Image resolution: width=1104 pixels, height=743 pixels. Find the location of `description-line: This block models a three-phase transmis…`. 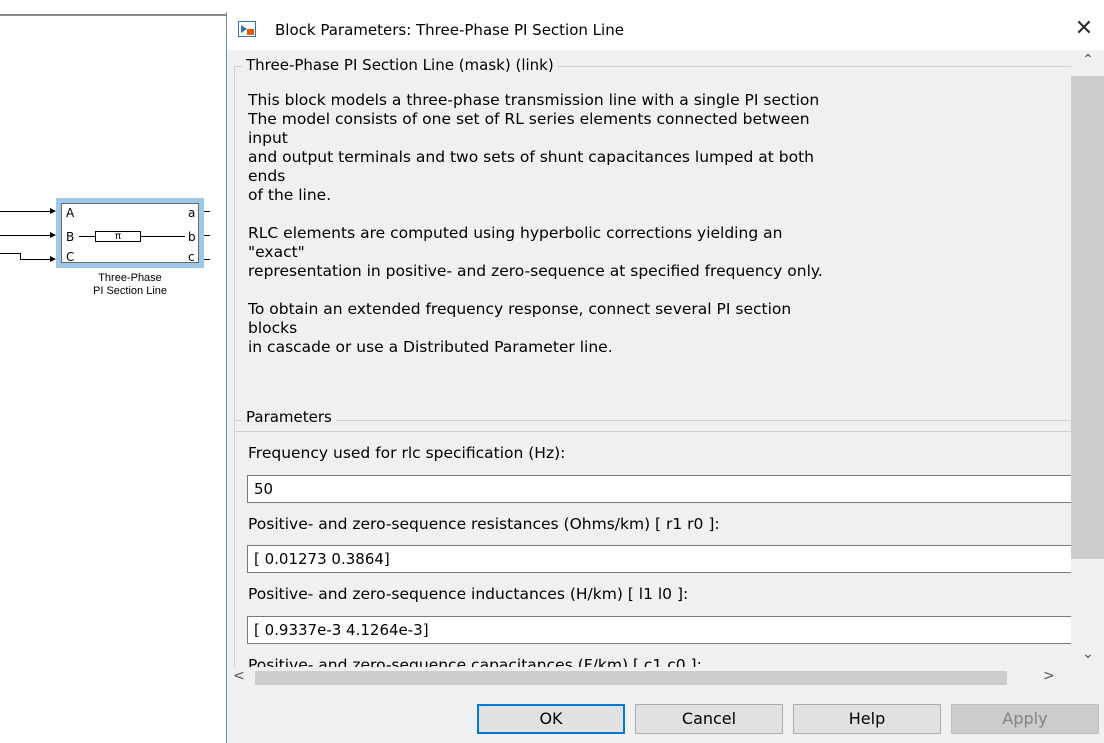

description-line: This block models a three-phase transmis… is located at coordinates (534, 100).